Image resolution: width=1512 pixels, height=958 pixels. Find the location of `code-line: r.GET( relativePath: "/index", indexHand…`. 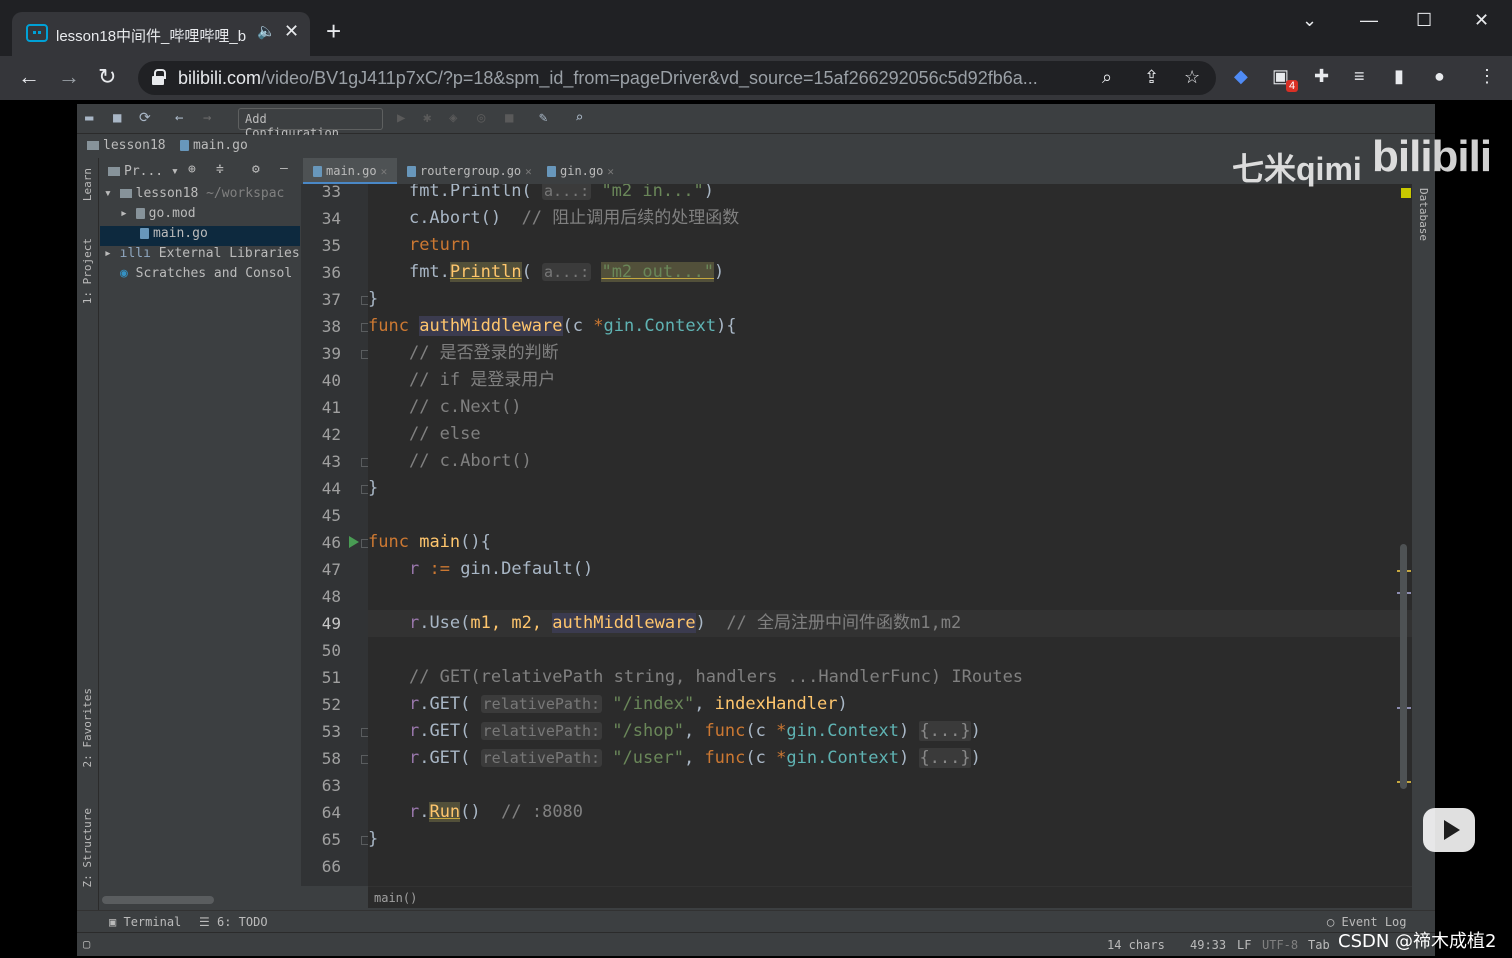

code-line: r.GET( relativePath: "/index", indexHand… is located at coordinates (890, 704).